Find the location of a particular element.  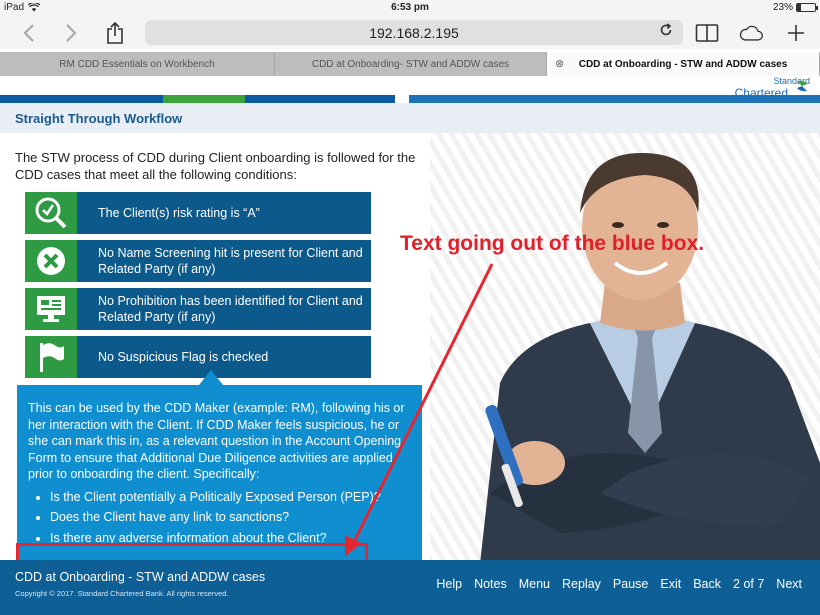

brand-mark-icon is located at coordinates (802, 86).